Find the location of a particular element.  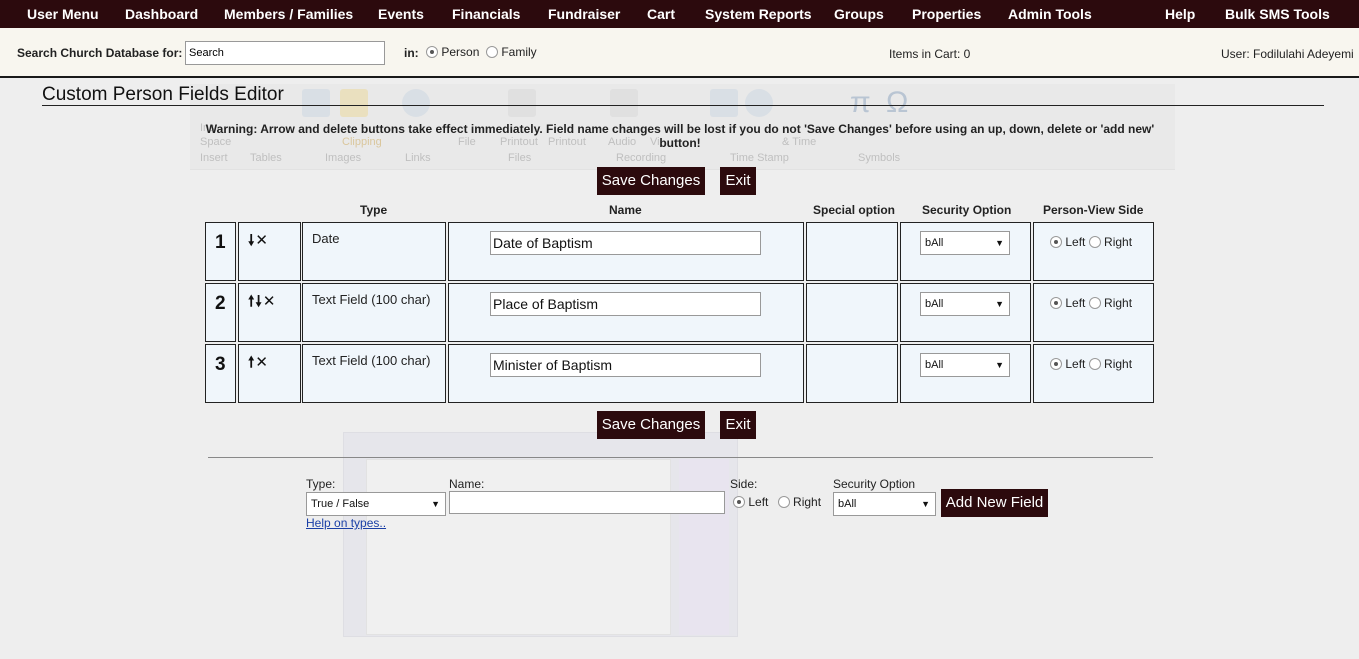

header-security-option: Security Option is located at coordinates (967, 210).